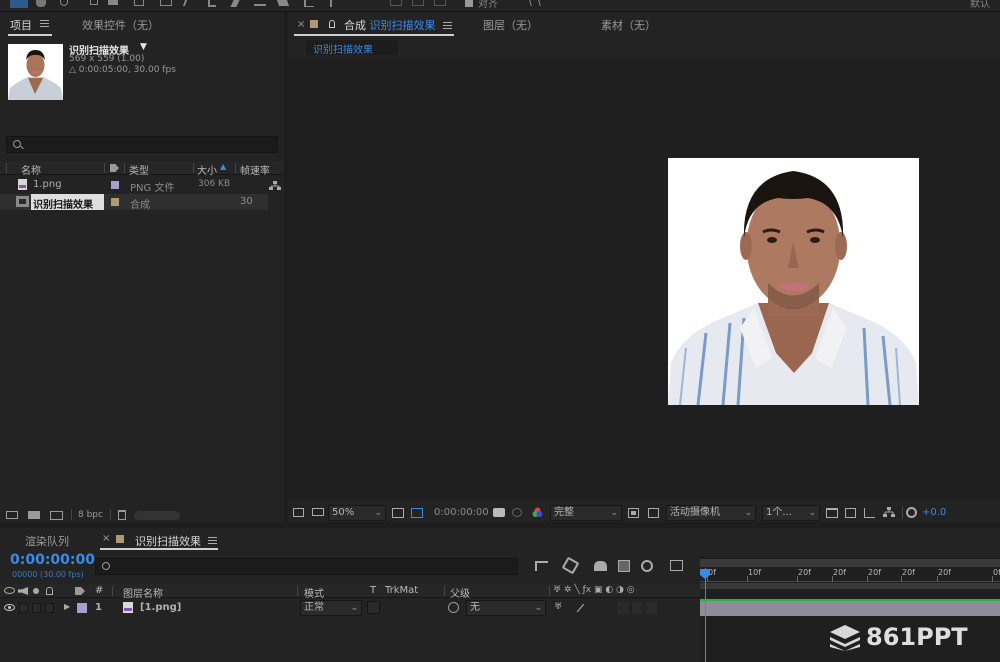  I want to click on expand-triangle-icon: ▶, so click(67, 606).